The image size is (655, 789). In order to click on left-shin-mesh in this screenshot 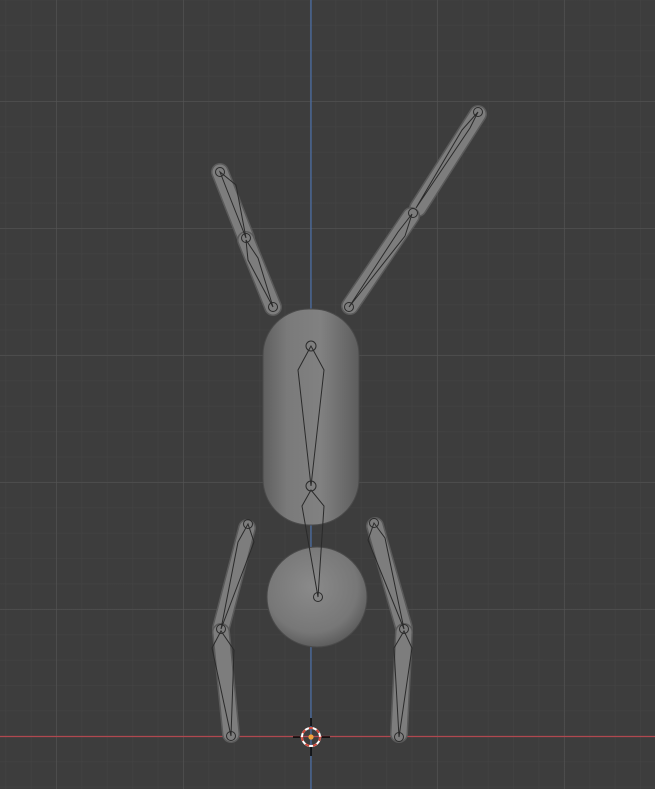, I will do `click(226, 683)`.